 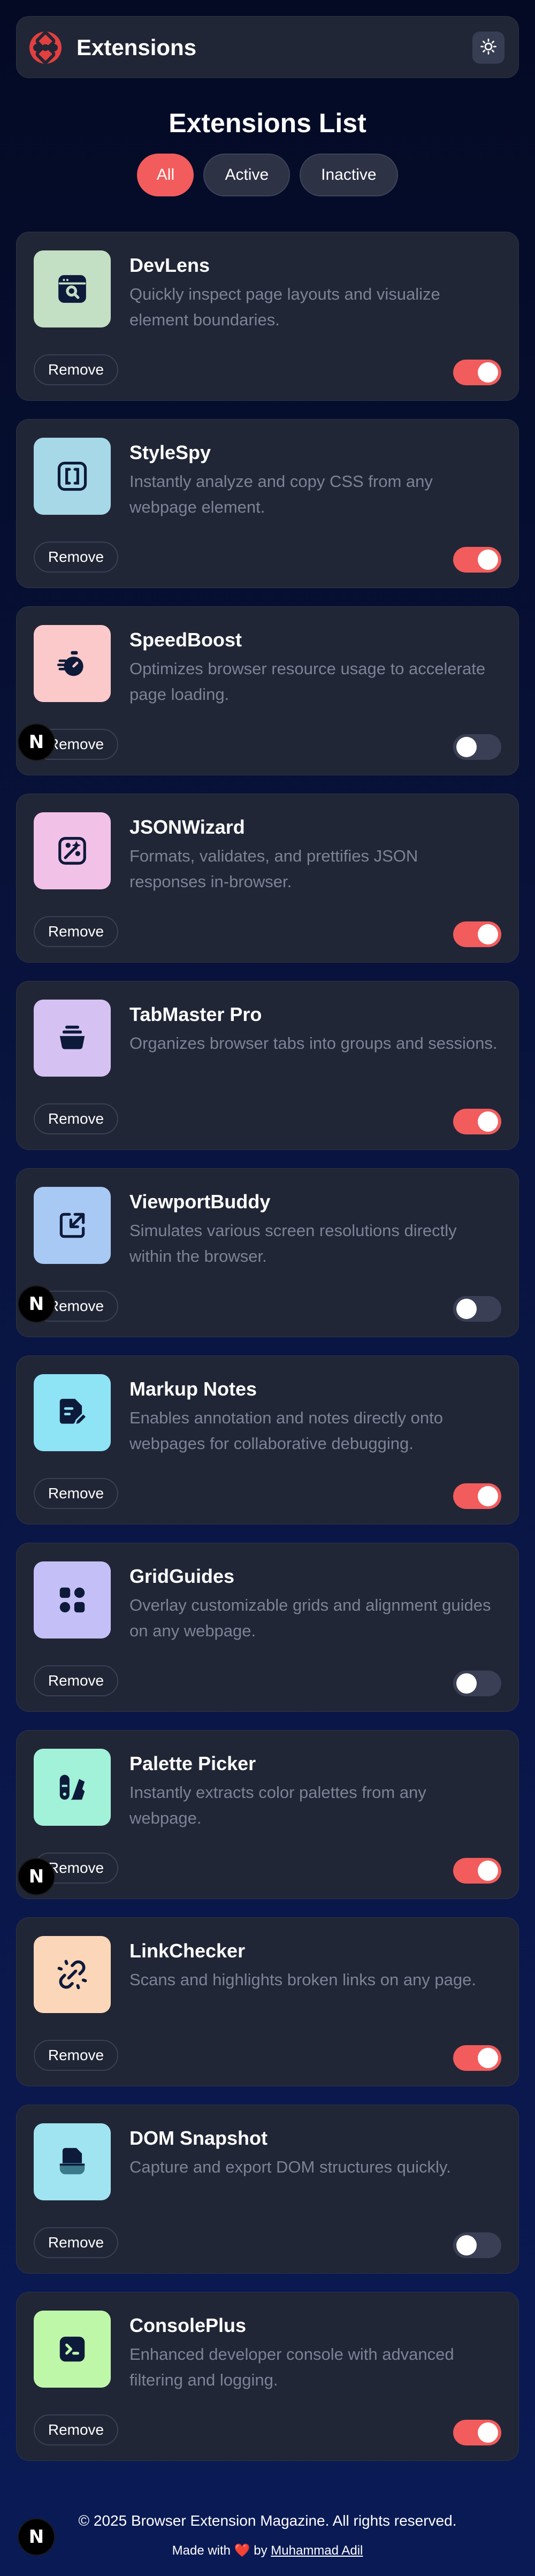 I want to click on terminal-icon, so click(x=72, y=2349).